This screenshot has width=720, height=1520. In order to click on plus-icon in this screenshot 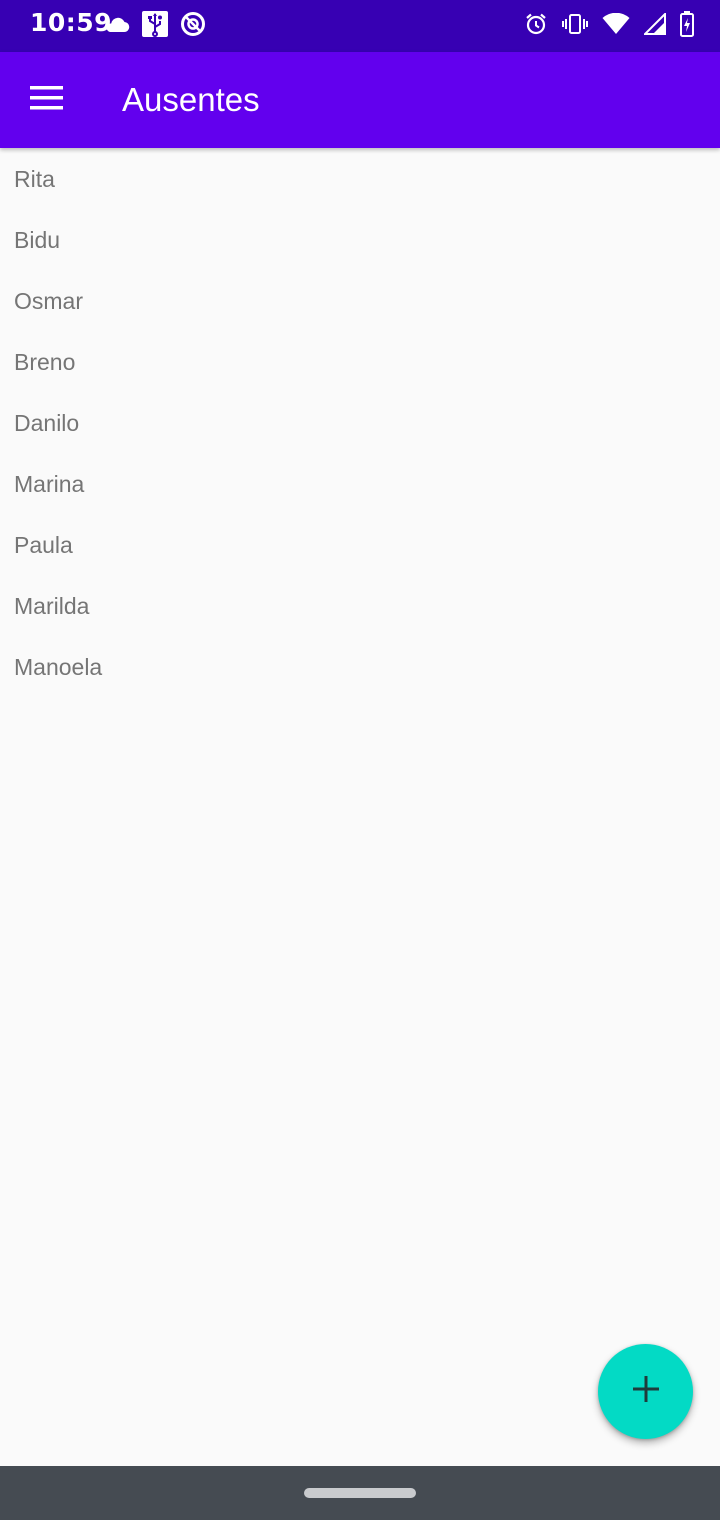, I will do `click(646, 1391)`.